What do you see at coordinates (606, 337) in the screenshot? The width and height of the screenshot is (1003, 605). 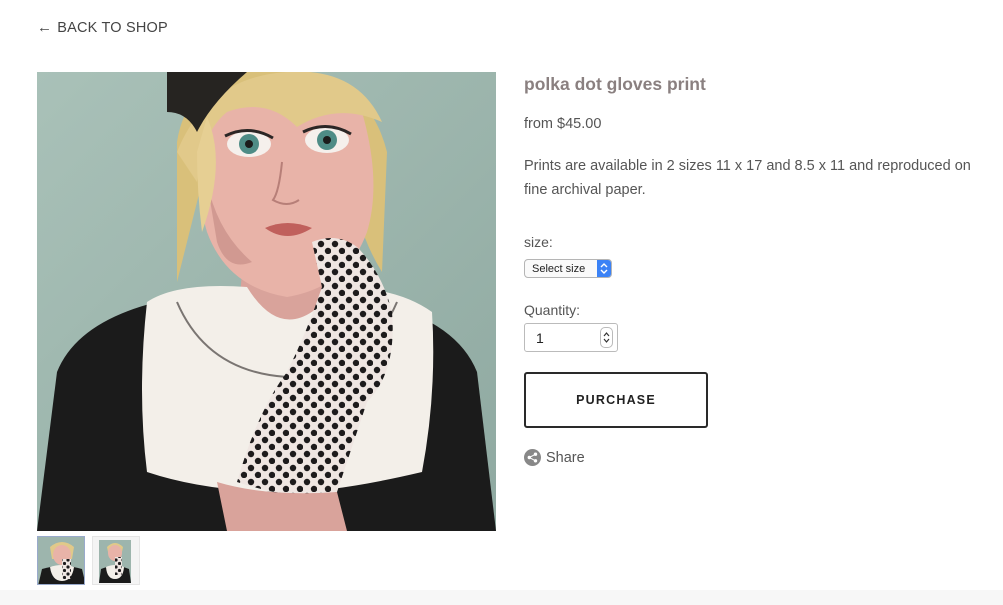 I see `stepper-icon` at bounding box center [606, 337].